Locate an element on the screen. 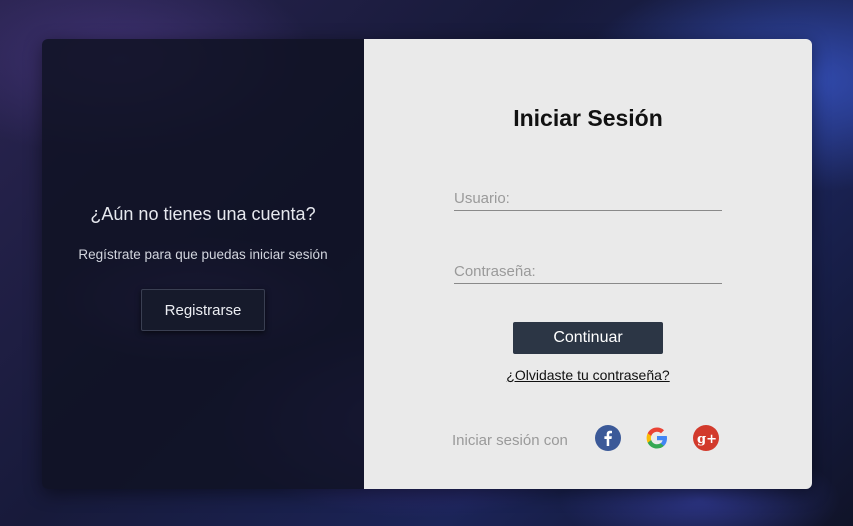  svg-text: g+ is located at coordinates (707, 439).